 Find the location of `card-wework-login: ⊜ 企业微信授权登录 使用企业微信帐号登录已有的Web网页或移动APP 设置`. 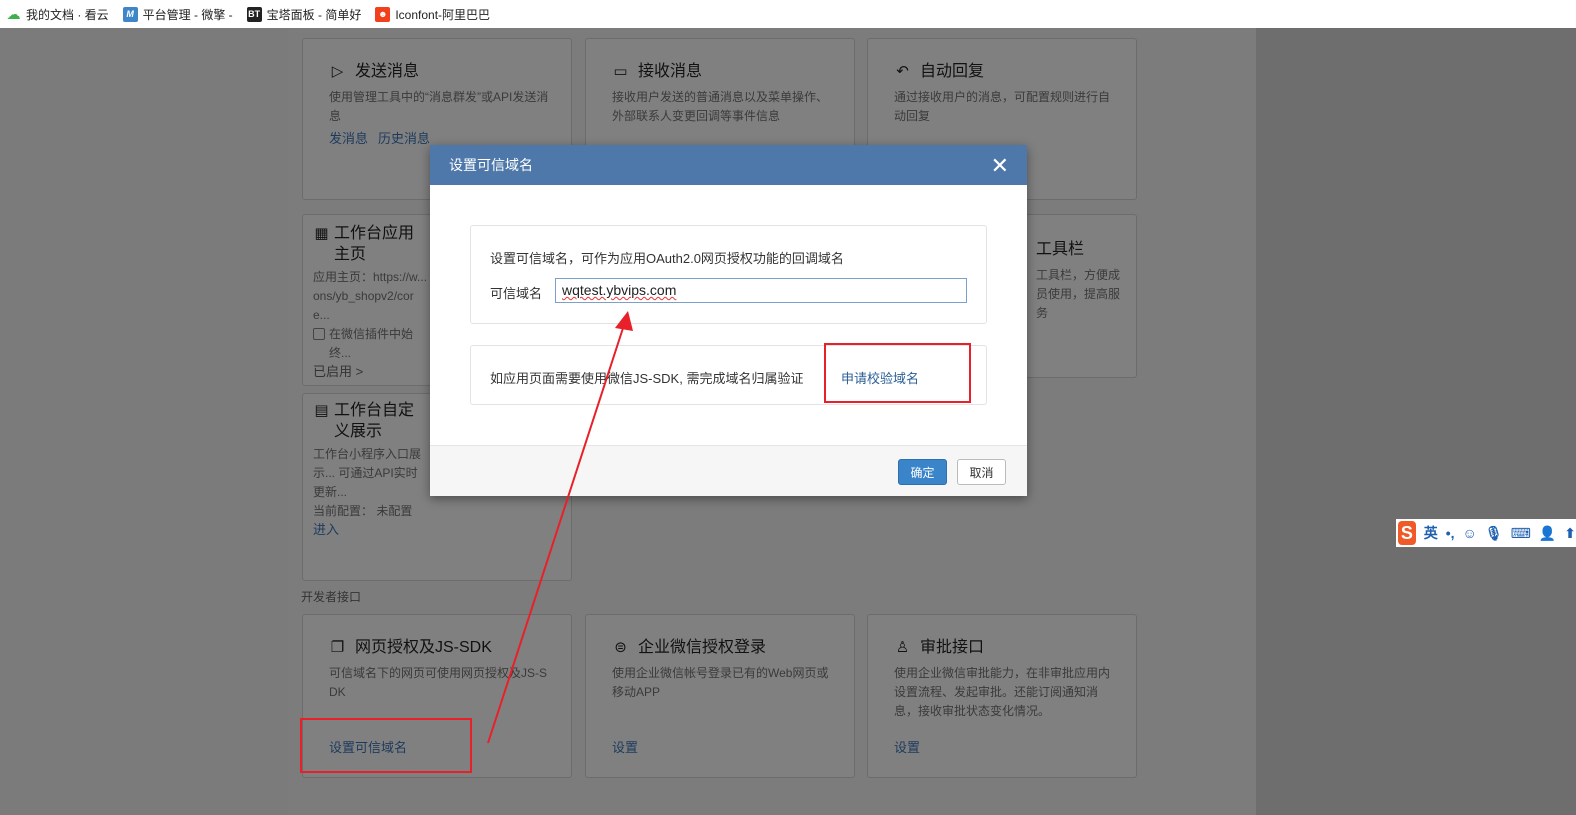

card-wework-login: ⊜ 企业微信授权登录 使用企业微信帐号登录已有的Web网页或移动APP 设置 is located at coordinates (720, 696).